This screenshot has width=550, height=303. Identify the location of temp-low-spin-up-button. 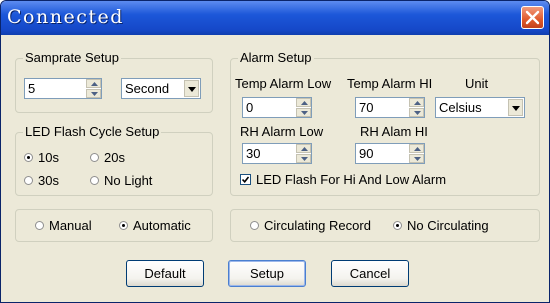
(303, 102).